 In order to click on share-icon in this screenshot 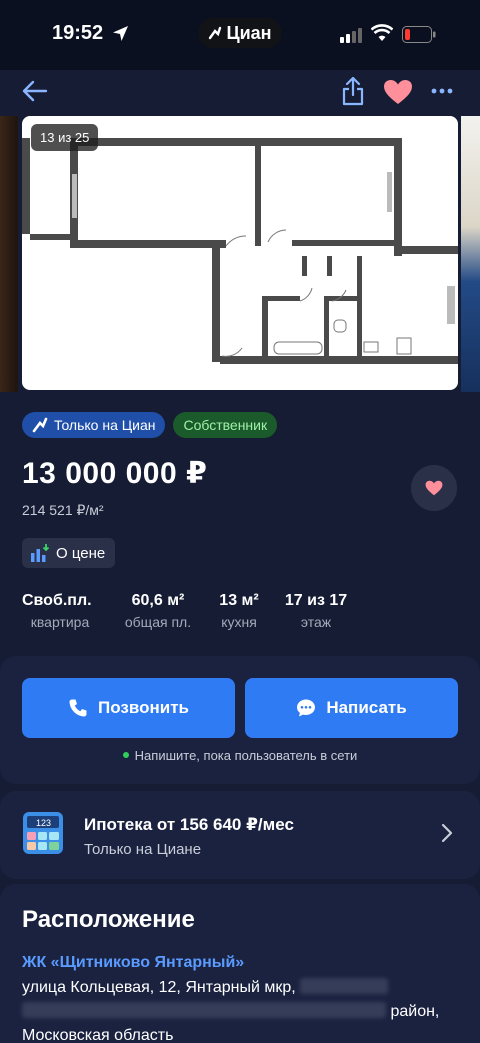, I will do `click(353, 91)`.